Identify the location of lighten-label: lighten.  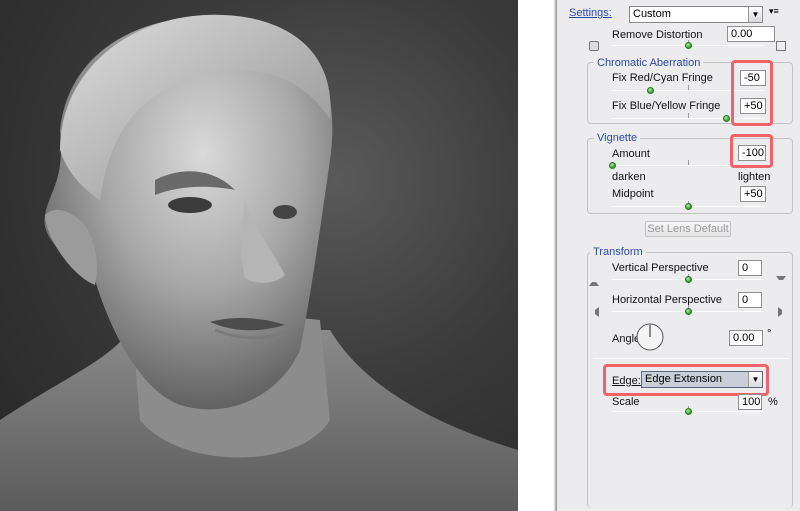
(754, 177).